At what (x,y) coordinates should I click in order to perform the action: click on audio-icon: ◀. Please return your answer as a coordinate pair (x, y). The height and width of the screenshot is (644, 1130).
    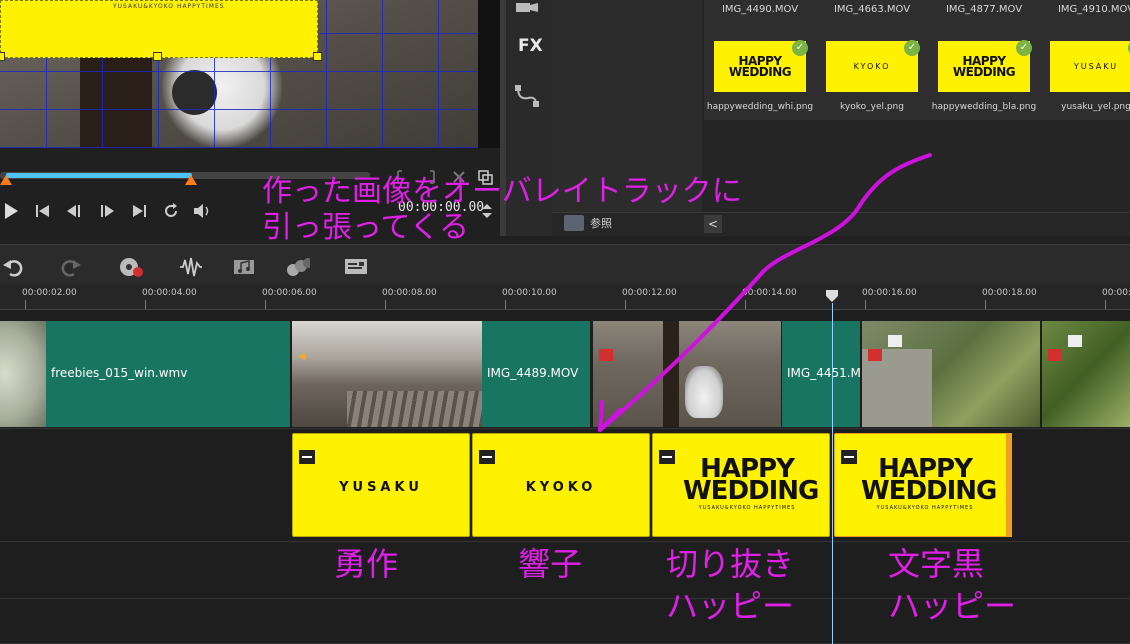
    Looking at the image, I should click on (302, 356).